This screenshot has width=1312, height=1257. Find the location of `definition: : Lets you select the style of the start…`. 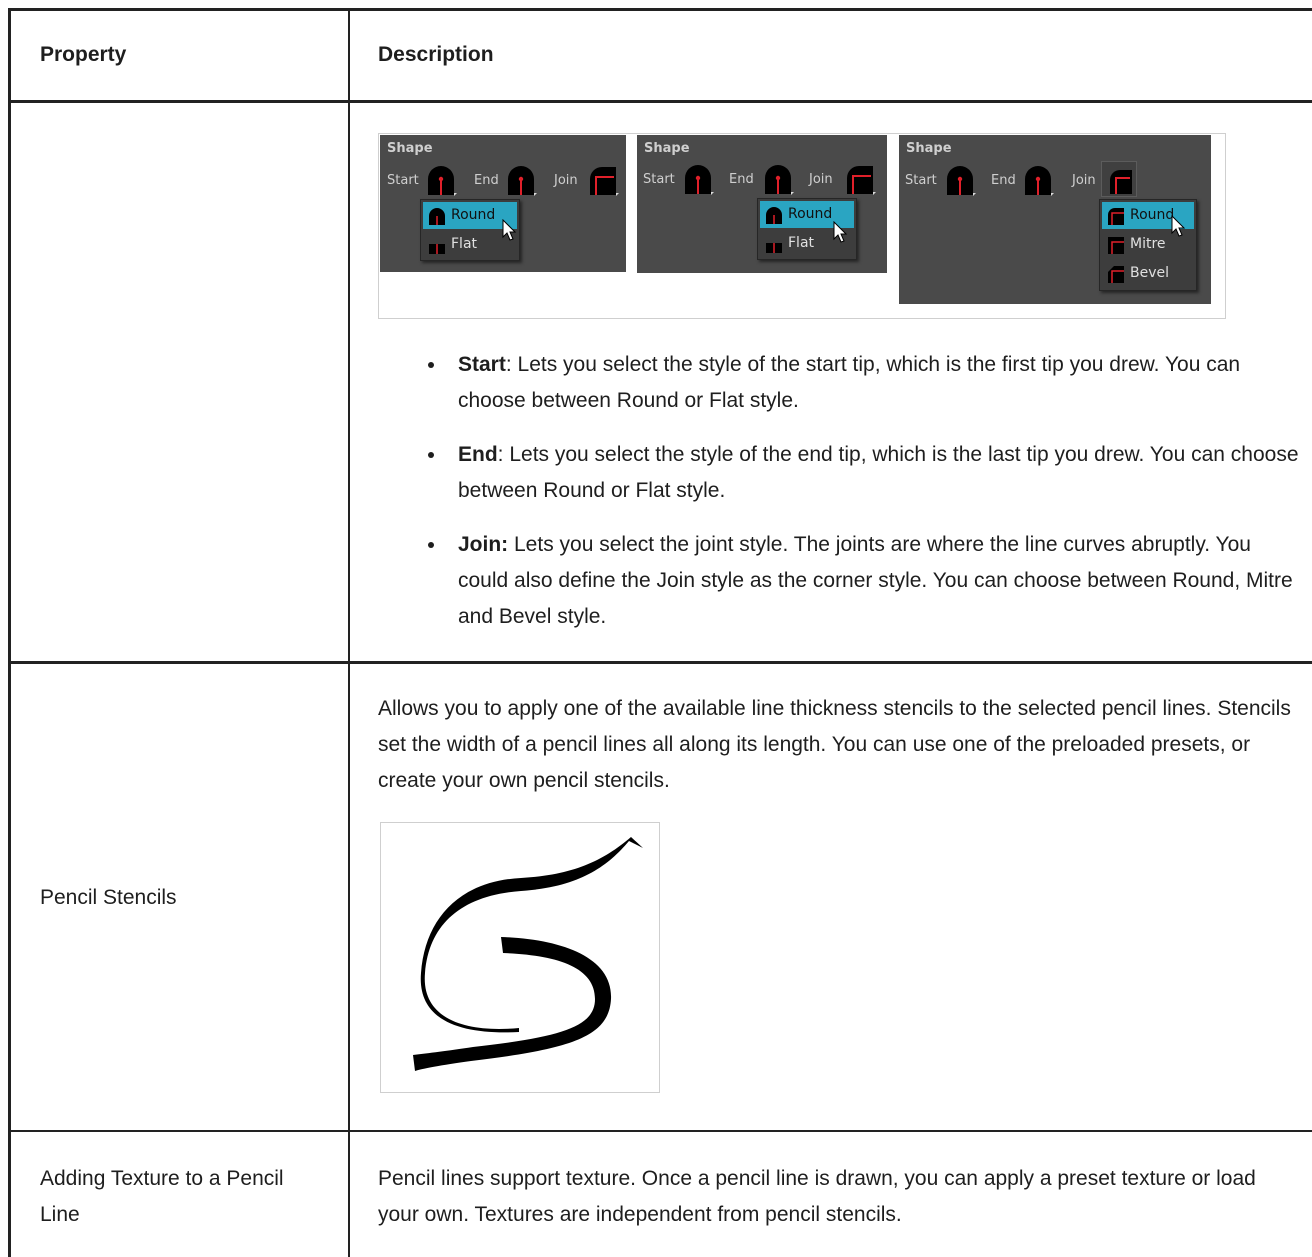

definition: : Lets you select the style of the start… is located at coordinates (849, 382).